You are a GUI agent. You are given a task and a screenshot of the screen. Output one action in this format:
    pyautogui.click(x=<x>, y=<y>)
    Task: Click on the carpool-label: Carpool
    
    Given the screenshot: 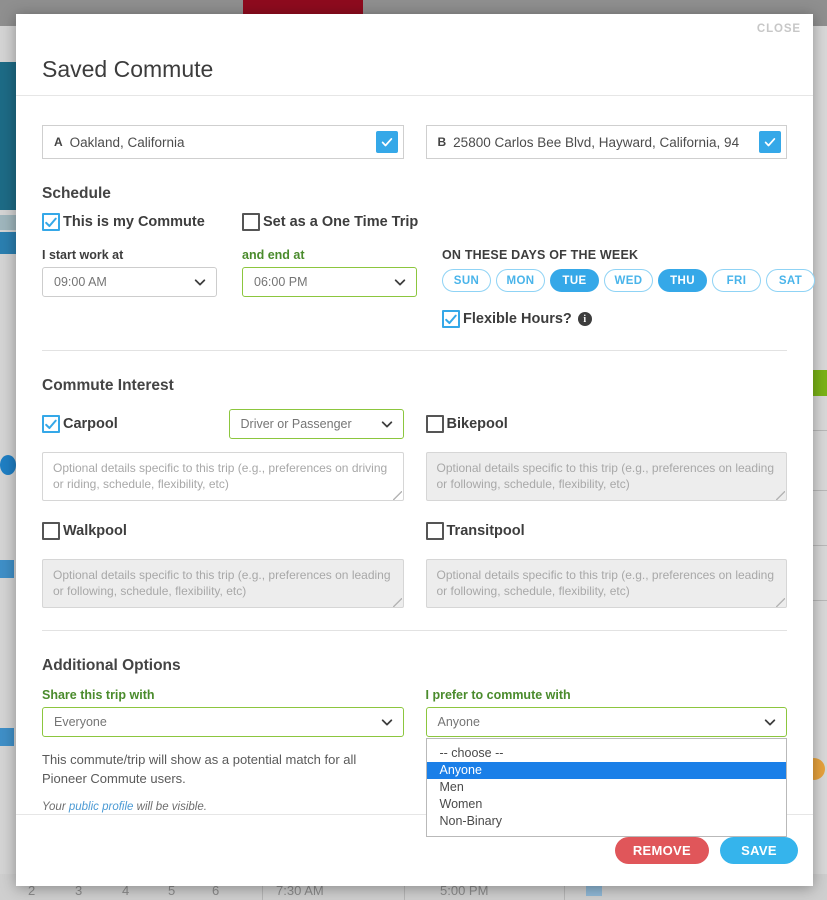 What is the action you would take?
    pyautogui.click(x=90, y=424)
    